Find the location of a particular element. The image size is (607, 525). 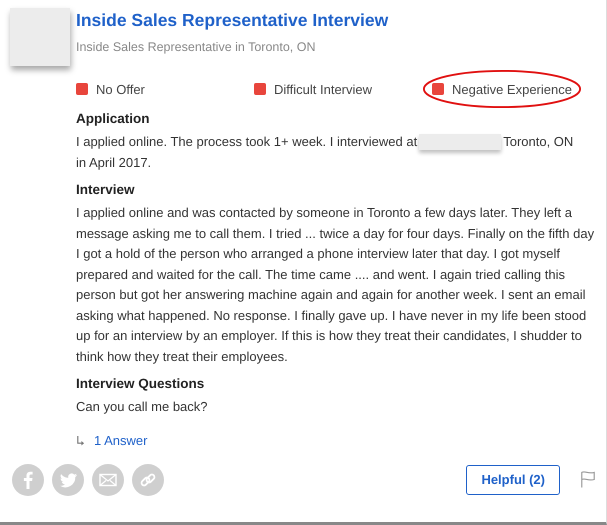

question-text: Can you call me back? is located at coordinates (142, 407).